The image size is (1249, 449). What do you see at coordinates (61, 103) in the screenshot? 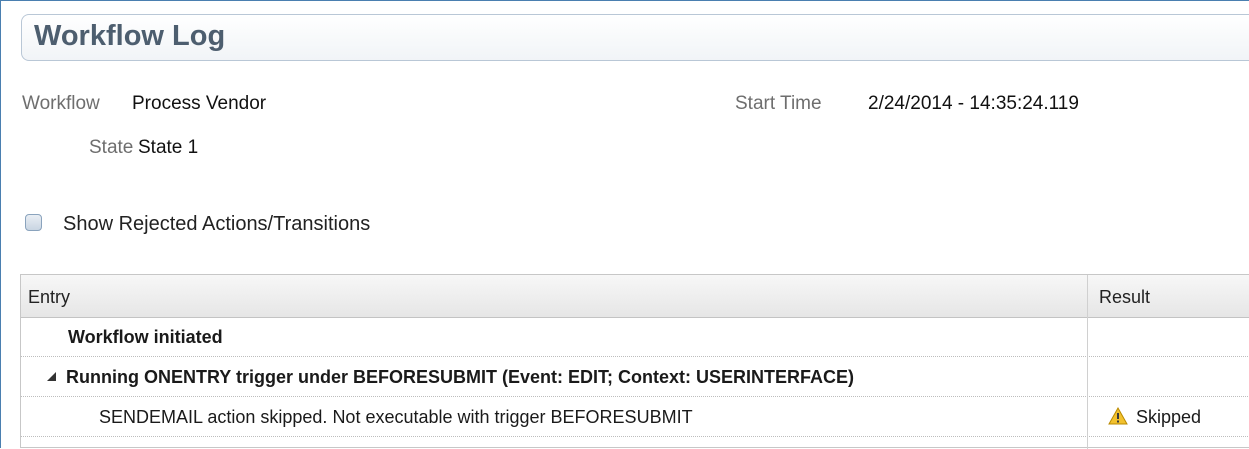
I see `workflow-label: Workflow` at bounding box center [61, 103].